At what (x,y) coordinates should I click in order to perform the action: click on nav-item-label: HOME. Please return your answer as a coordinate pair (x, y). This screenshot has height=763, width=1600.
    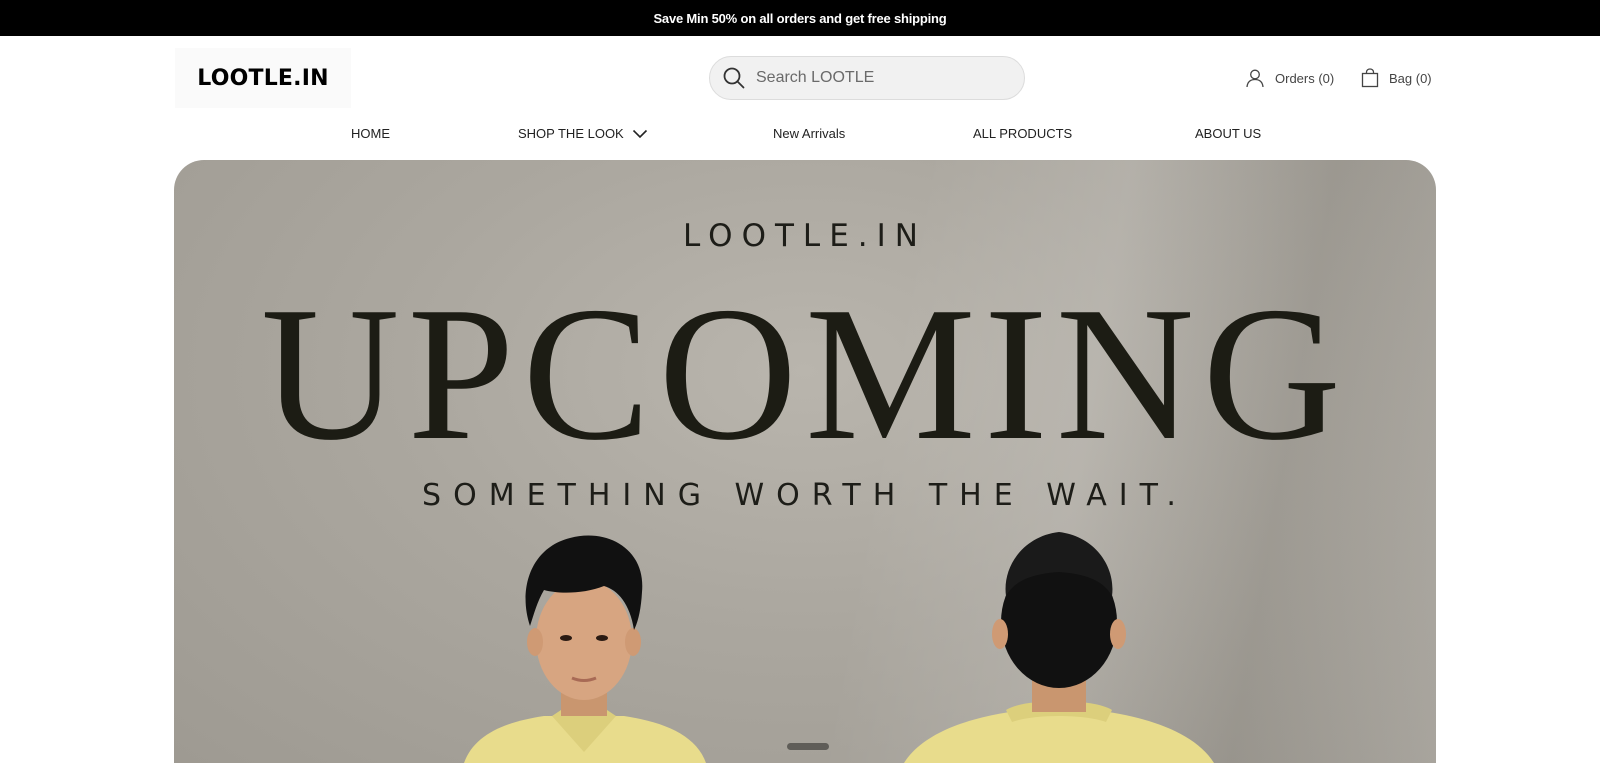
    Looking at the image, I should click on (370, 133).